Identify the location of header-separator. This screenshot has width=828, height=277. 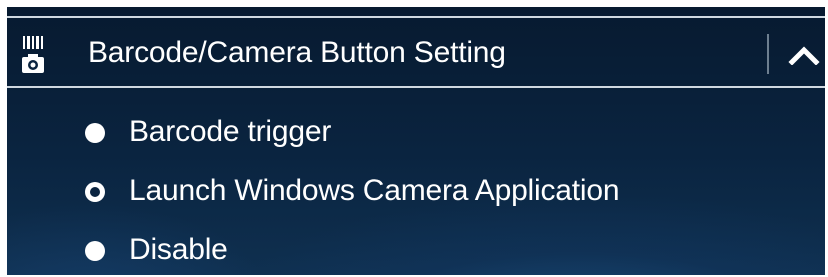
(768, 54).